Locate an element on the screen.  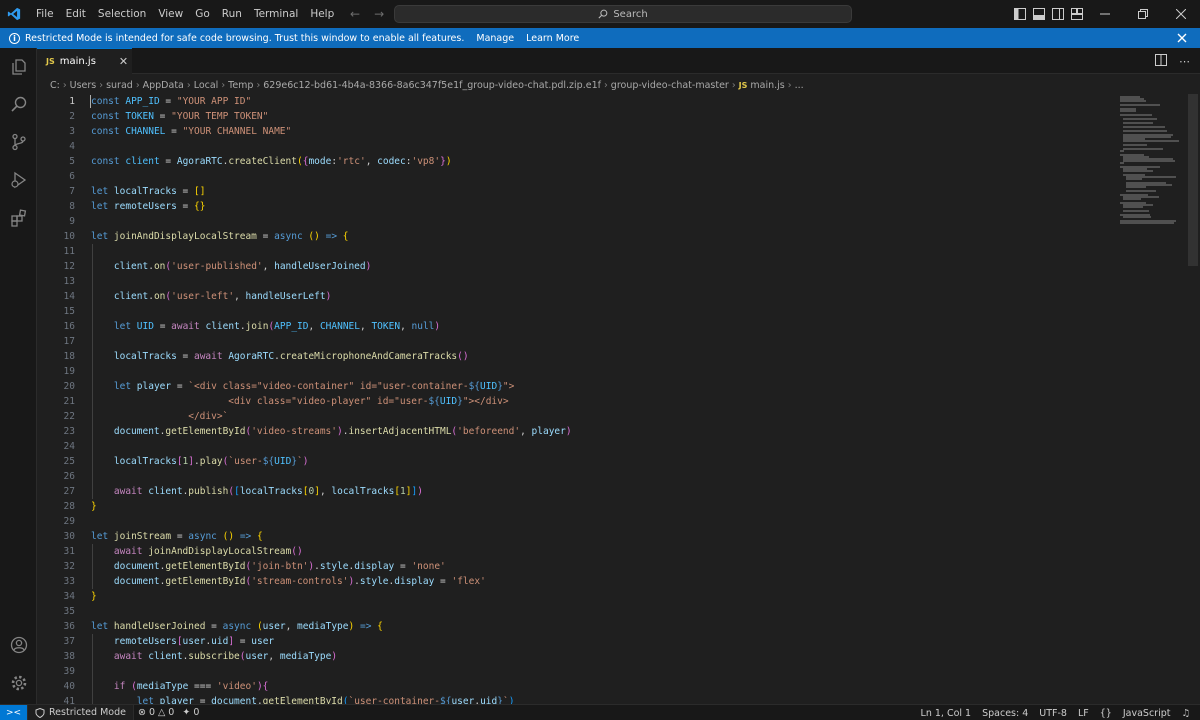
explorer-icon is located at coordinates (18, 67).